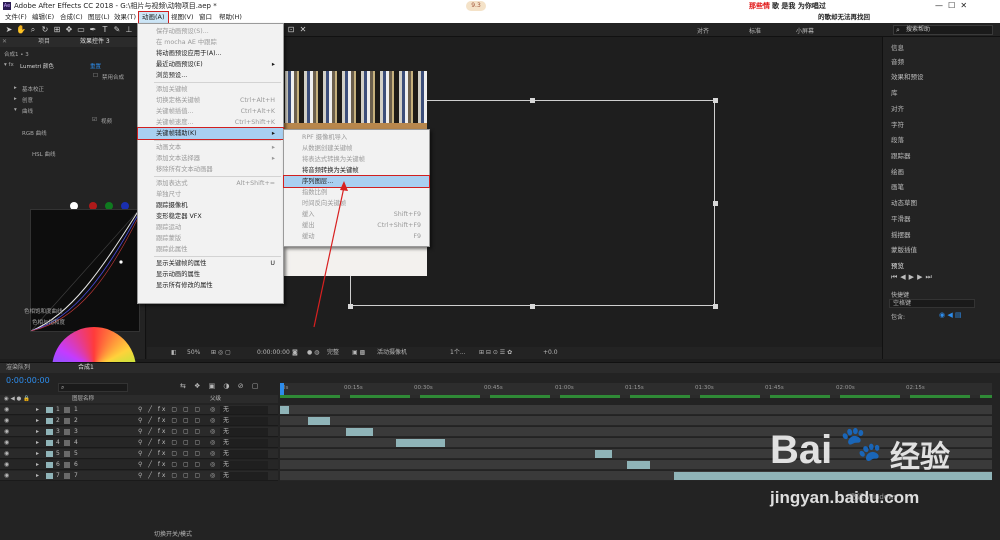 Image resolution: width=1000 pixels, height=540 pixels. Describe the element at coordinates (170, 432) in the screenshot. I see `layer-switches: ⚲ ╱ fx ▢ ▢ ▢` at that location.